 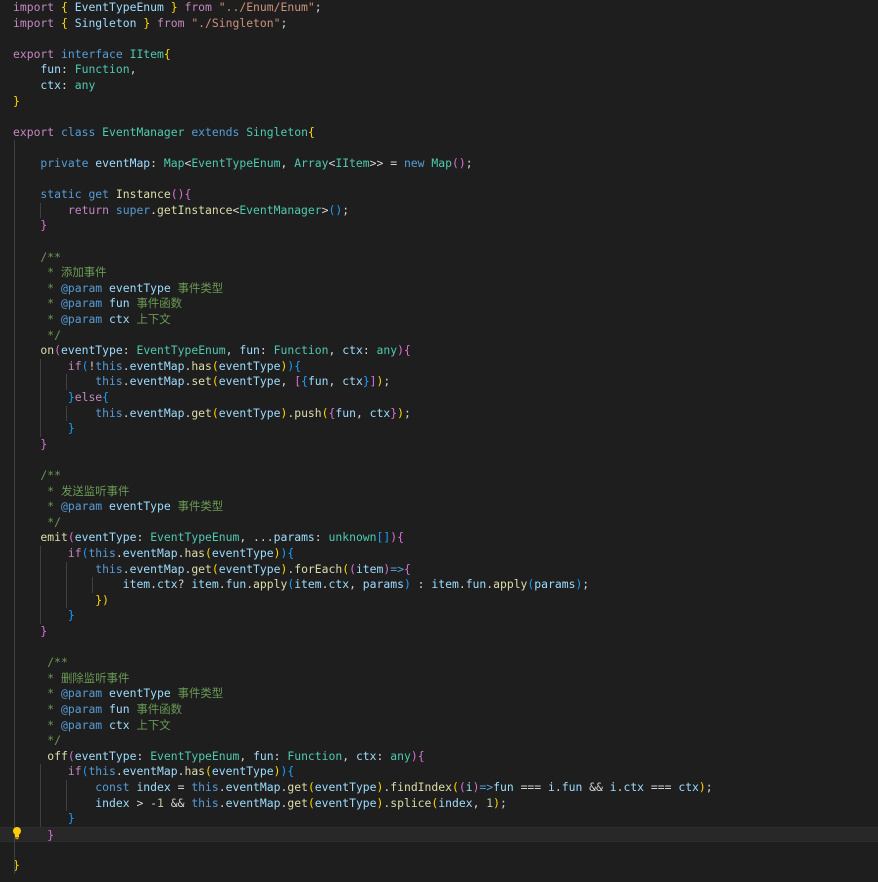 What do you see at coordinates (146, 53) in the screenshot?
I see `code-token: IItem` at bounding box center [146, 53].